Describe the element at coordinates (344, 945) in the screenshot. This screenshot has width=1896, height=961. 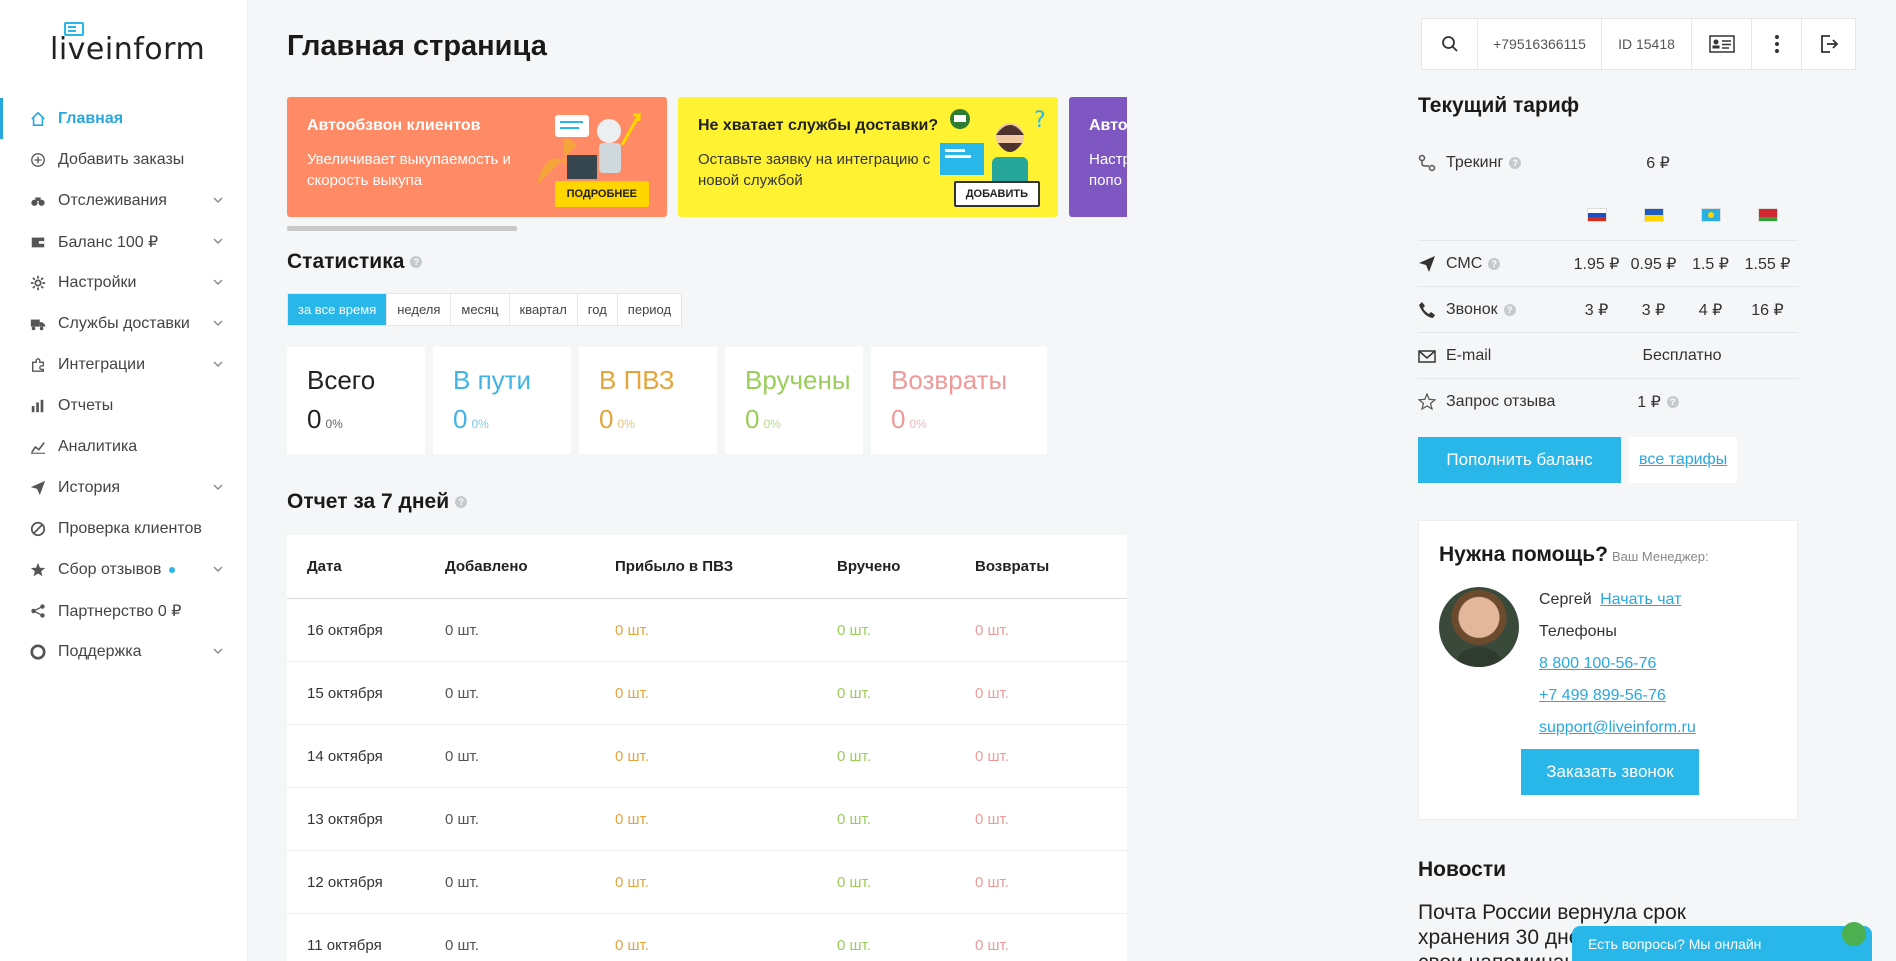
I see `table-cell: 11 октября` at that location.